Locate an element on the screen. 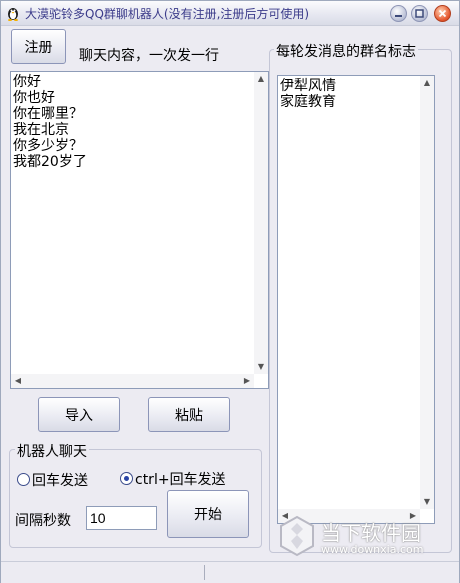 This screenshot has width=460, height=583. maximize-button is located at coordinates (419, 13).